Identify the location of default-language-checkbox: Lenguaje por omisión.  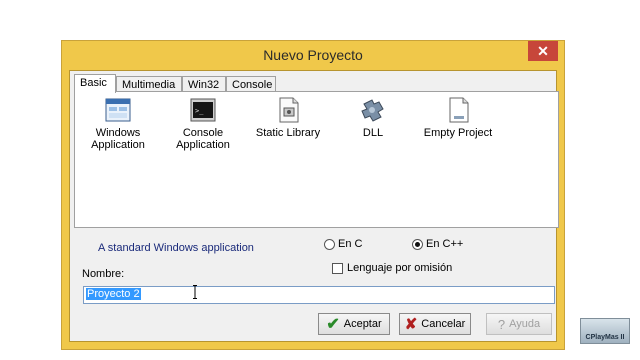
(392, 268).